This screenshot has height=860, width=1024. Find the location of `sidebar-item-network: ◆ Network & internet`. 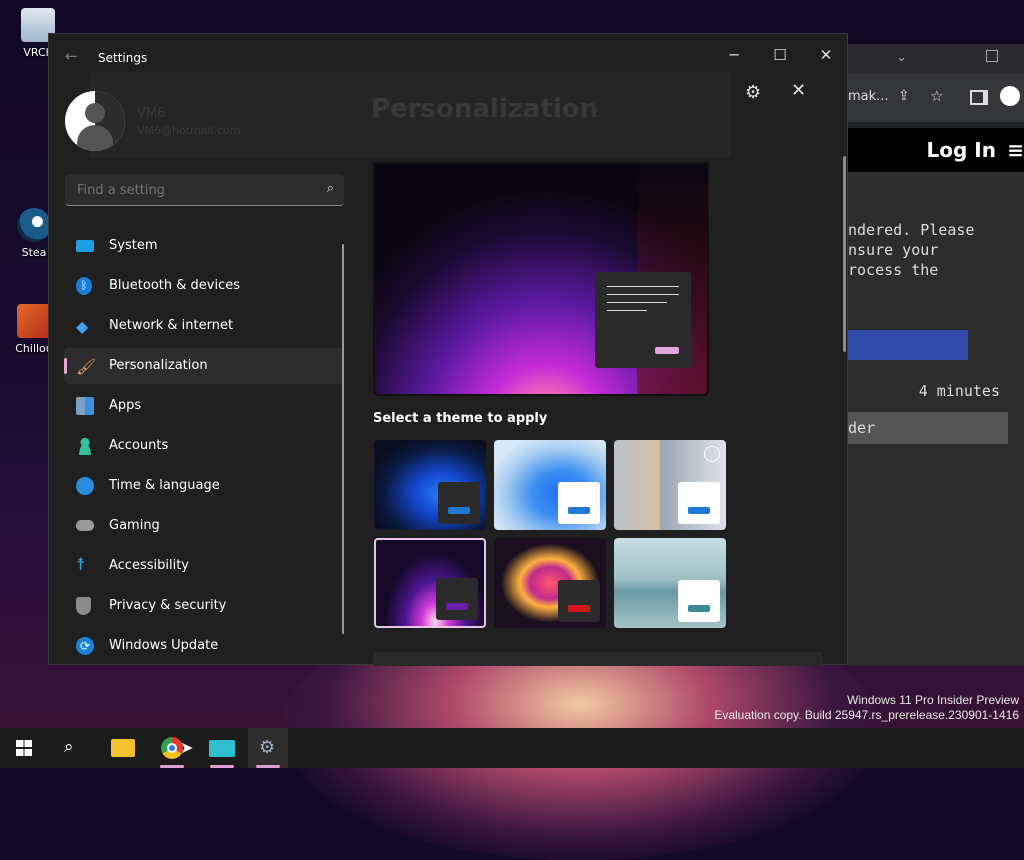

sidebar-item-network: ◆ Network & internet is located at coordinates (204, 326).